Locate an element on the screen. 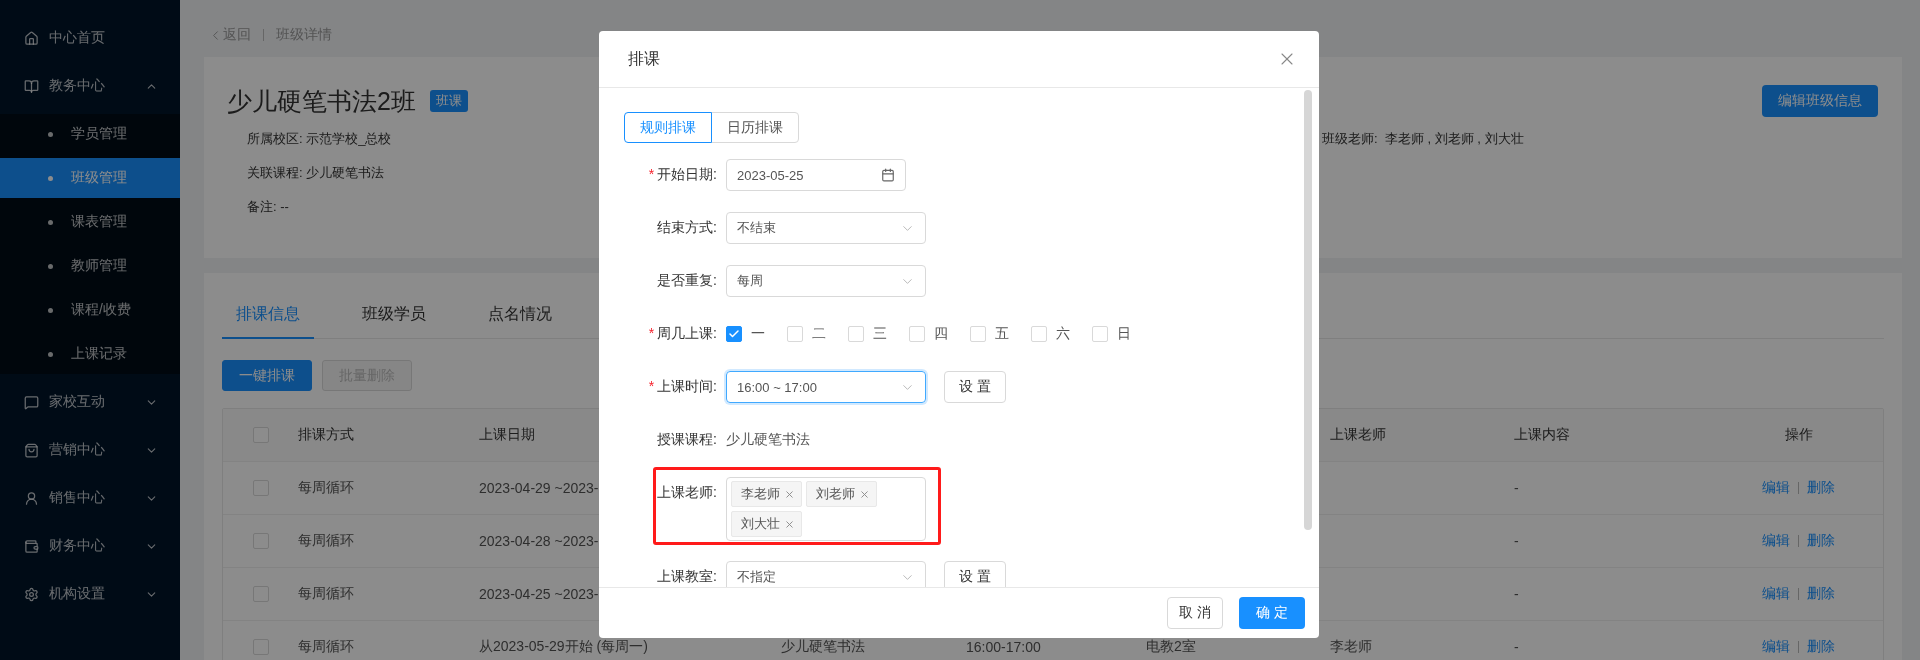  nav-item: 销售中心 is located at coordinates (90, 498).